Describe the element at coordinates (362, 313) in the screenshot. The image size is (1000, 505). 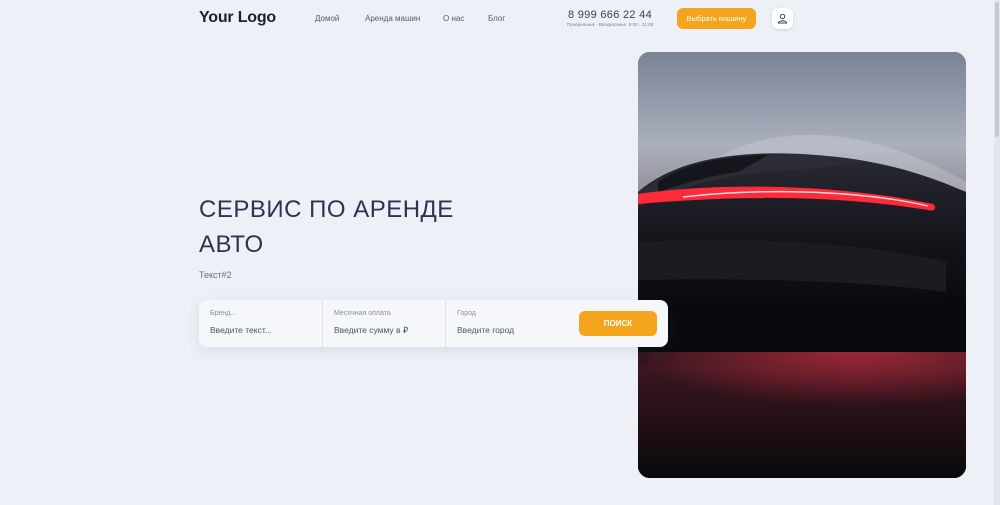
I see `payment-field-label: Месячная оплата` at that location.